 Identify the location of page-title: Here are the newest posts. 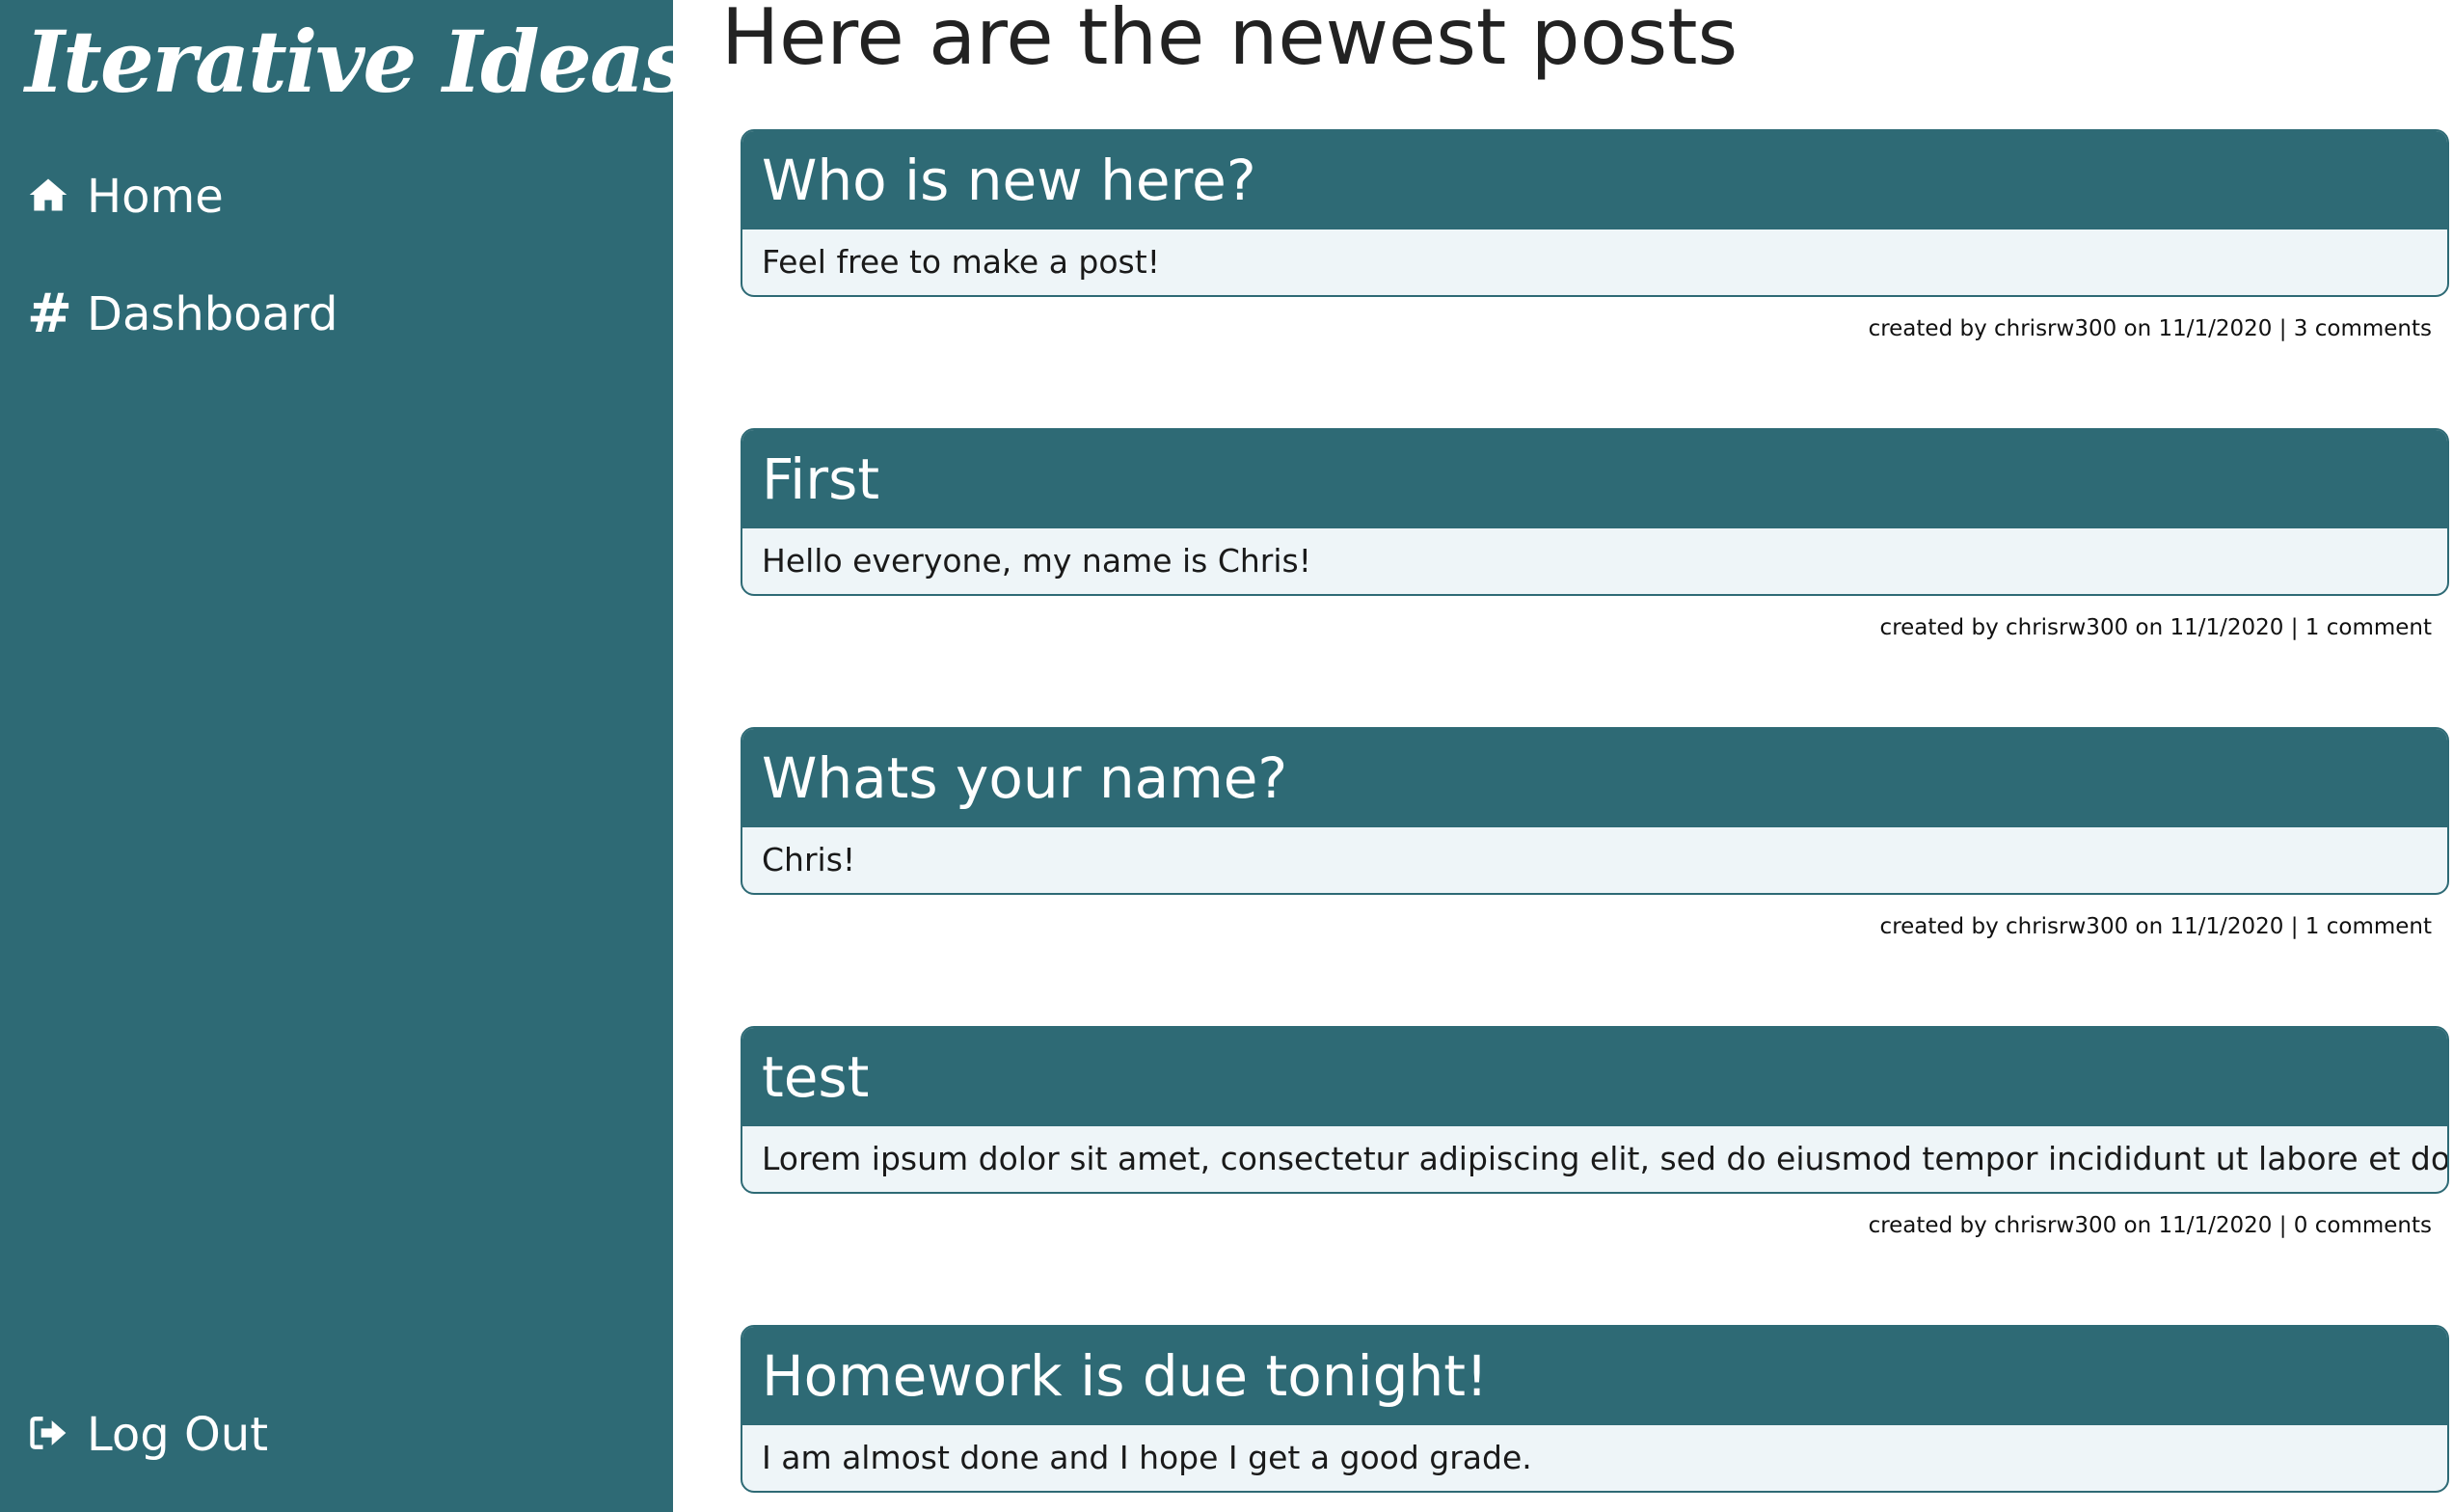
(1230, 41).